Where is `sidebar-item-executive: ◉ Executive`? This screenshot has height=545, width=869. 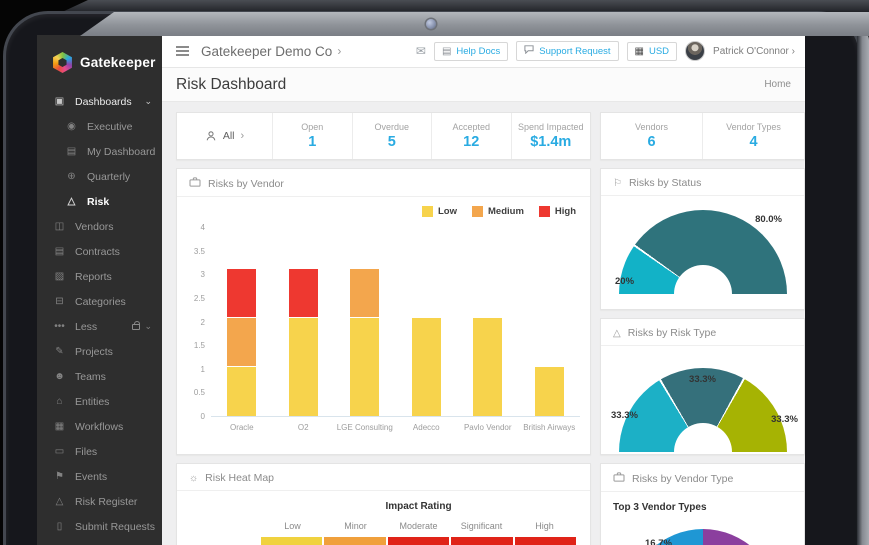 sidebar-item-executive: ◉ Executive is located at coordinates (99, 126).